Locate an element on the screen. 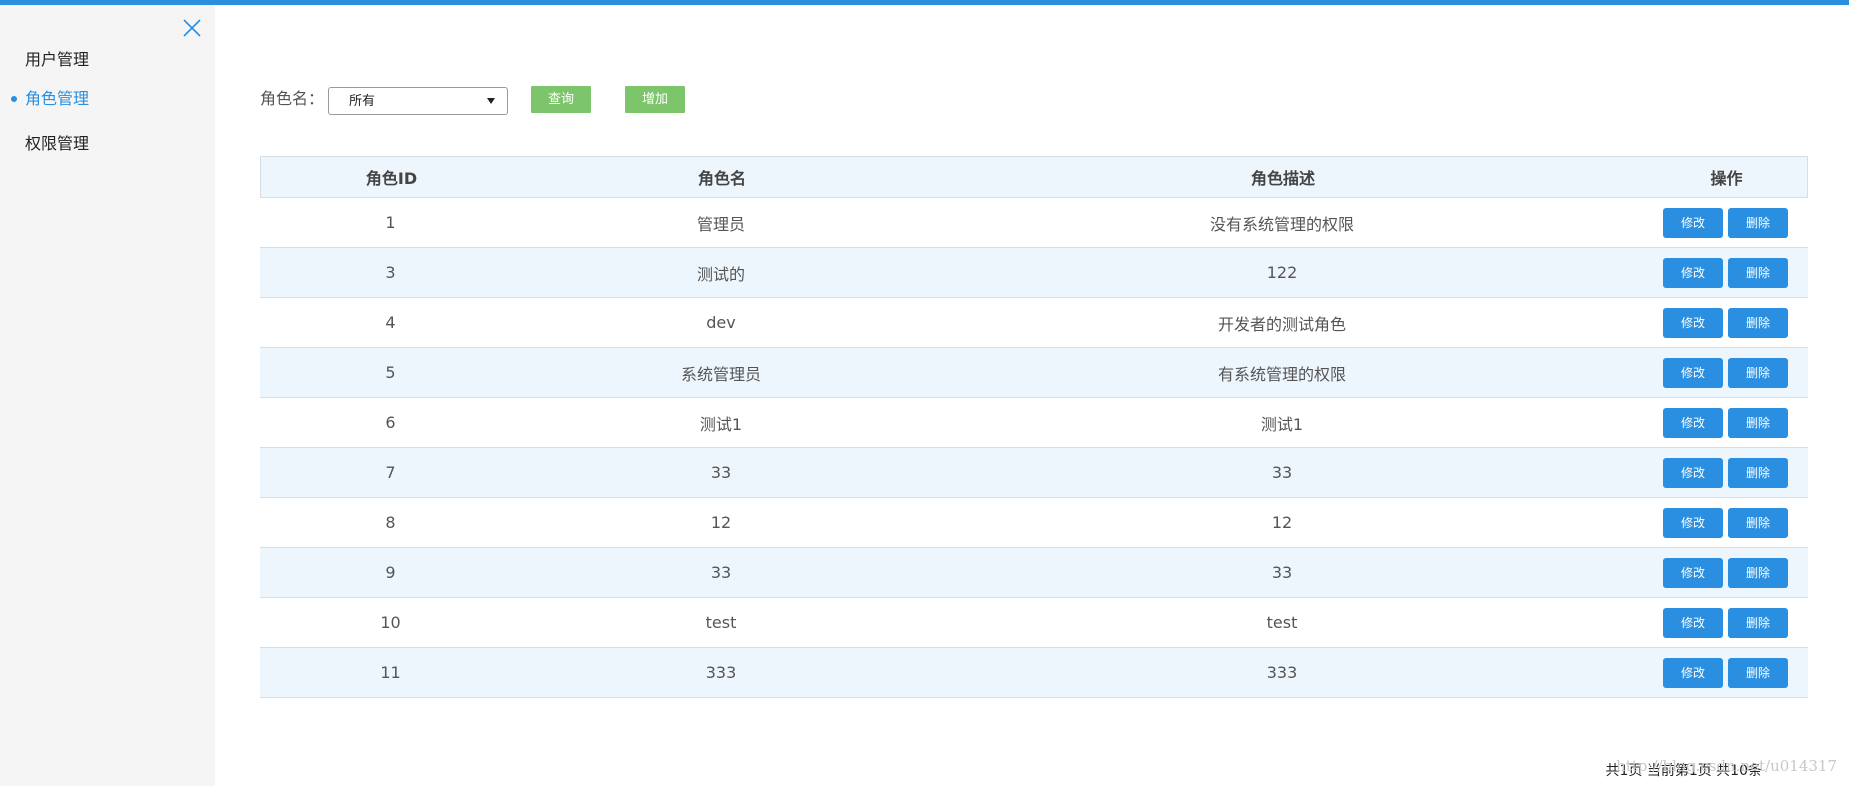 The height and width of the screenshot is (786, 1849). cell-role-name: 管理员 is located at coordinates (720, 224).